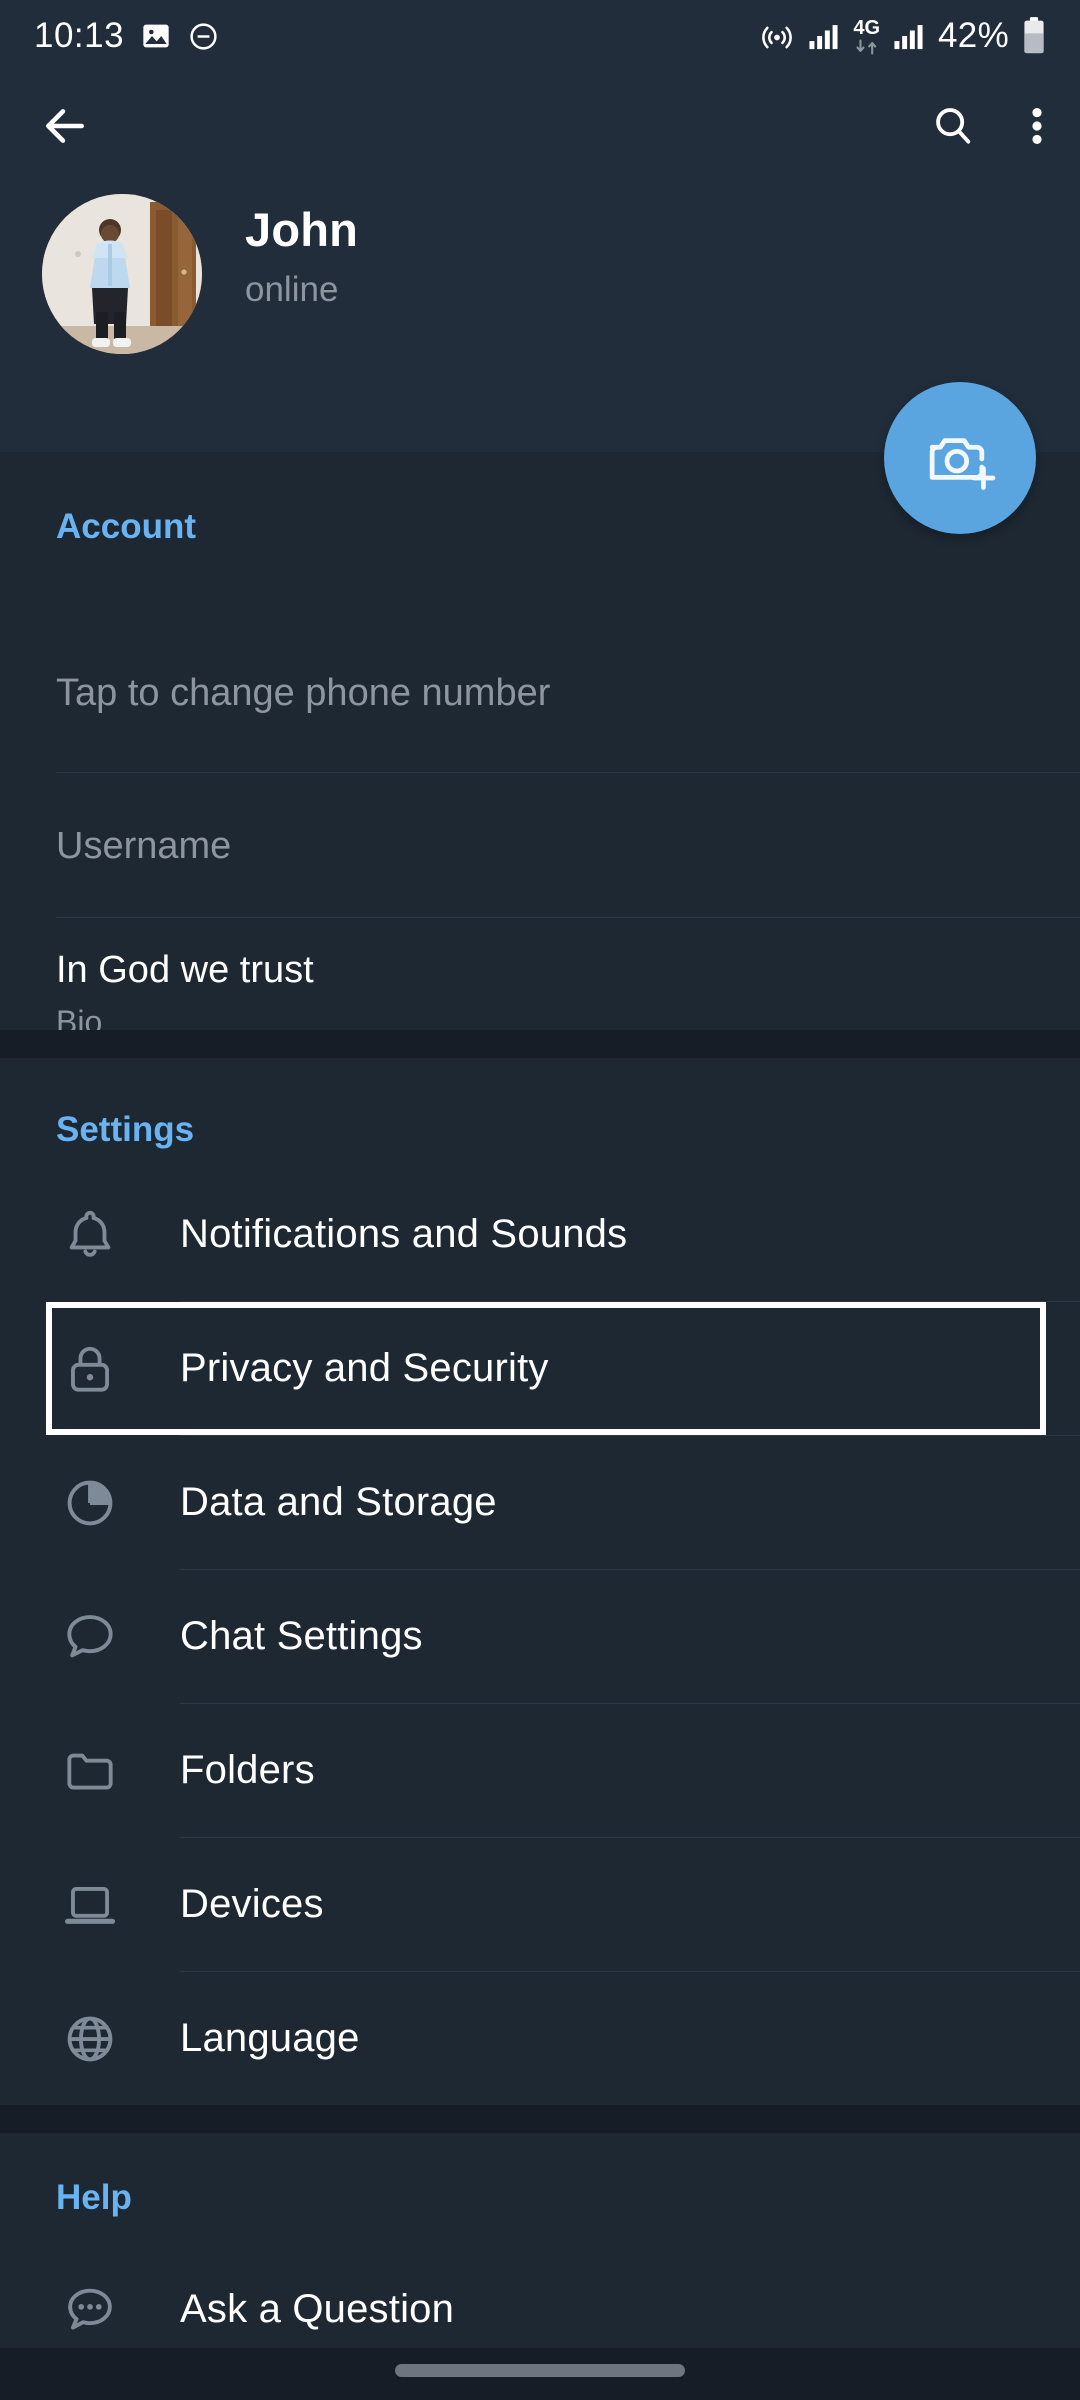  What do you see at coordinates (540, 1770) in the screenshot?
I see `sidebar-item-folders: Folders` at bounding box center [540, 1770].